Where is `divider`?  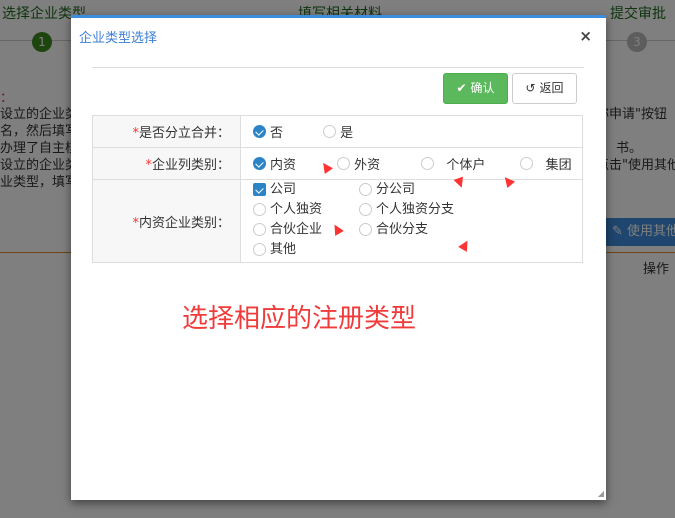
divider is located at coordinates (338, 67).